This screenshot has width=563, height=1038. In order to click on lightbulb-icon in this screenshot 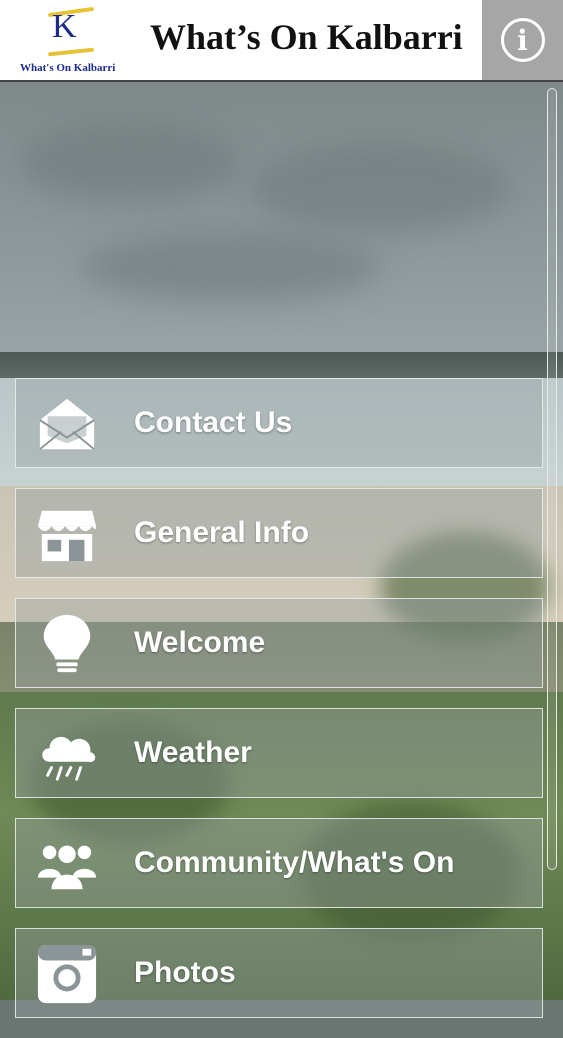, I will do `click(67, 643)`.